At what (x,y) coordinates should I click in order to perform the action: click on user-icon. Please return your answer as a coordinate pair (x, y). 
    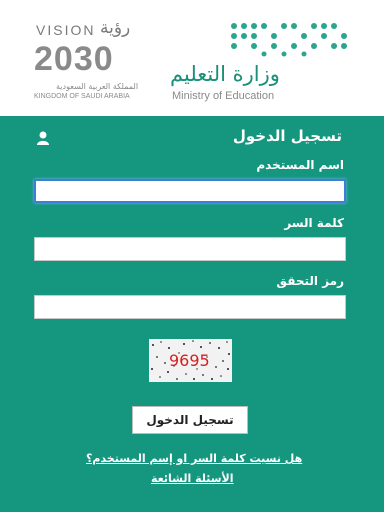
    Looking at the image, I should click on (43, 139).